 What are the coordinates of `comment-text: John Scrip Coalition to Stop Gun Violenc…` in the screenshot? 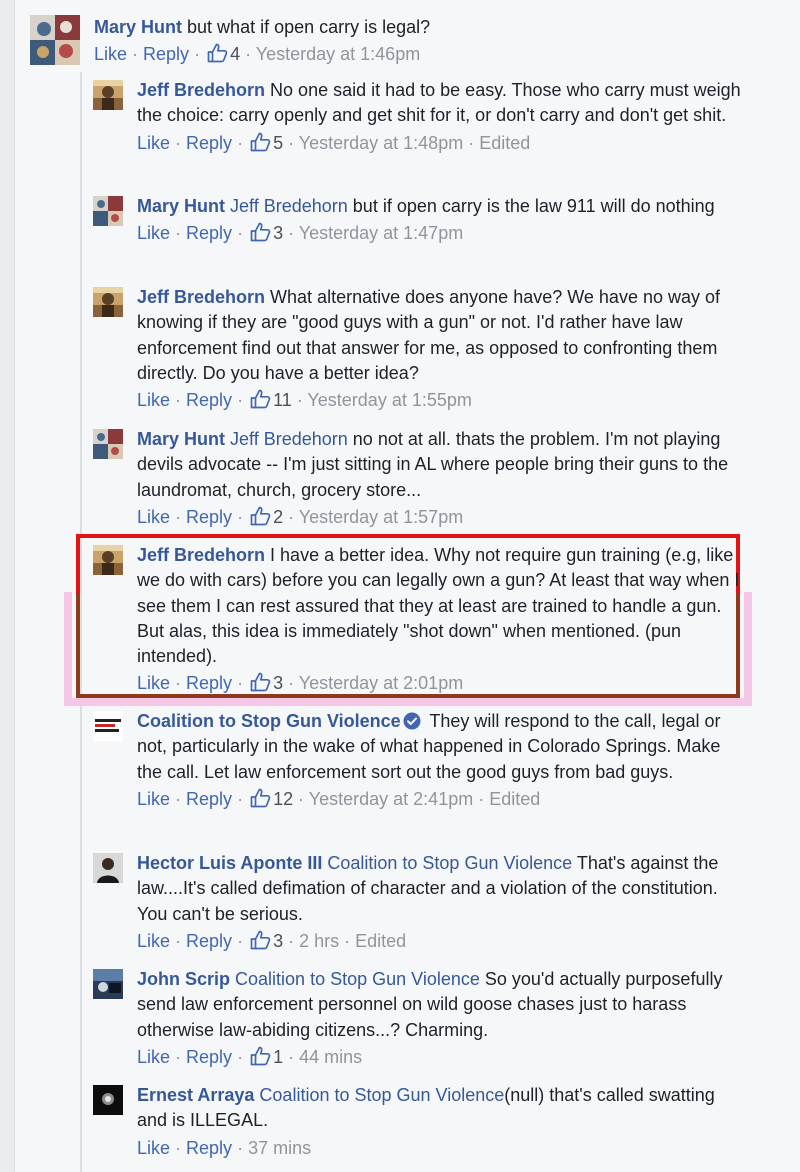 It's located at (442, 1005).